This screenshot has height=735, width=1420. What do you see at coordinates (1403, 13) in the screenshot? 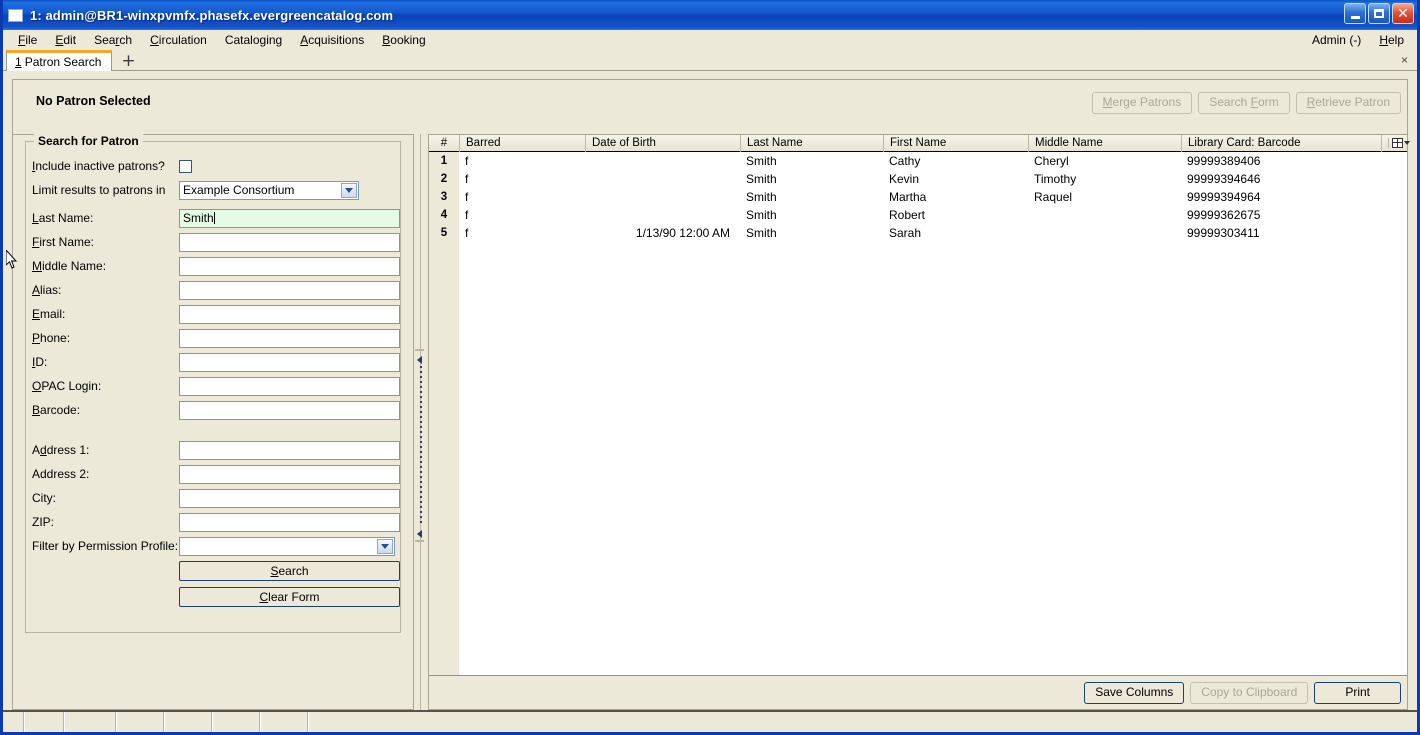
I see `close-button: ✕` at bounding box center [1403, 13].